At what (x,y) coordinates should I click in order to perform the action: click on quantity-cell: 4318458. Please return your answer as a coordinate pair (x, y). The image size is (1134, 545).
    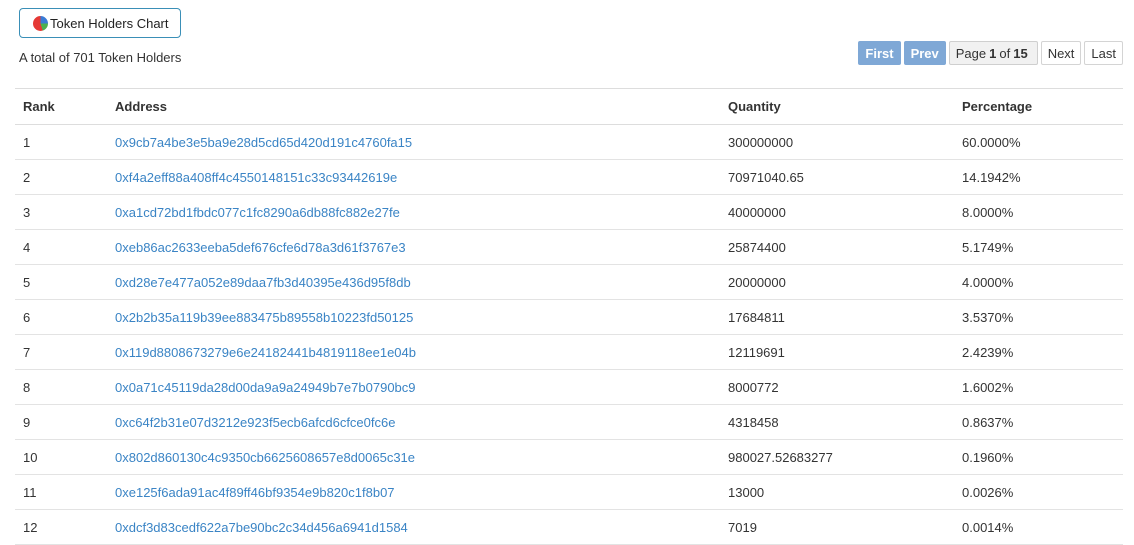
    Looking at the image, I should click on (837, 422).